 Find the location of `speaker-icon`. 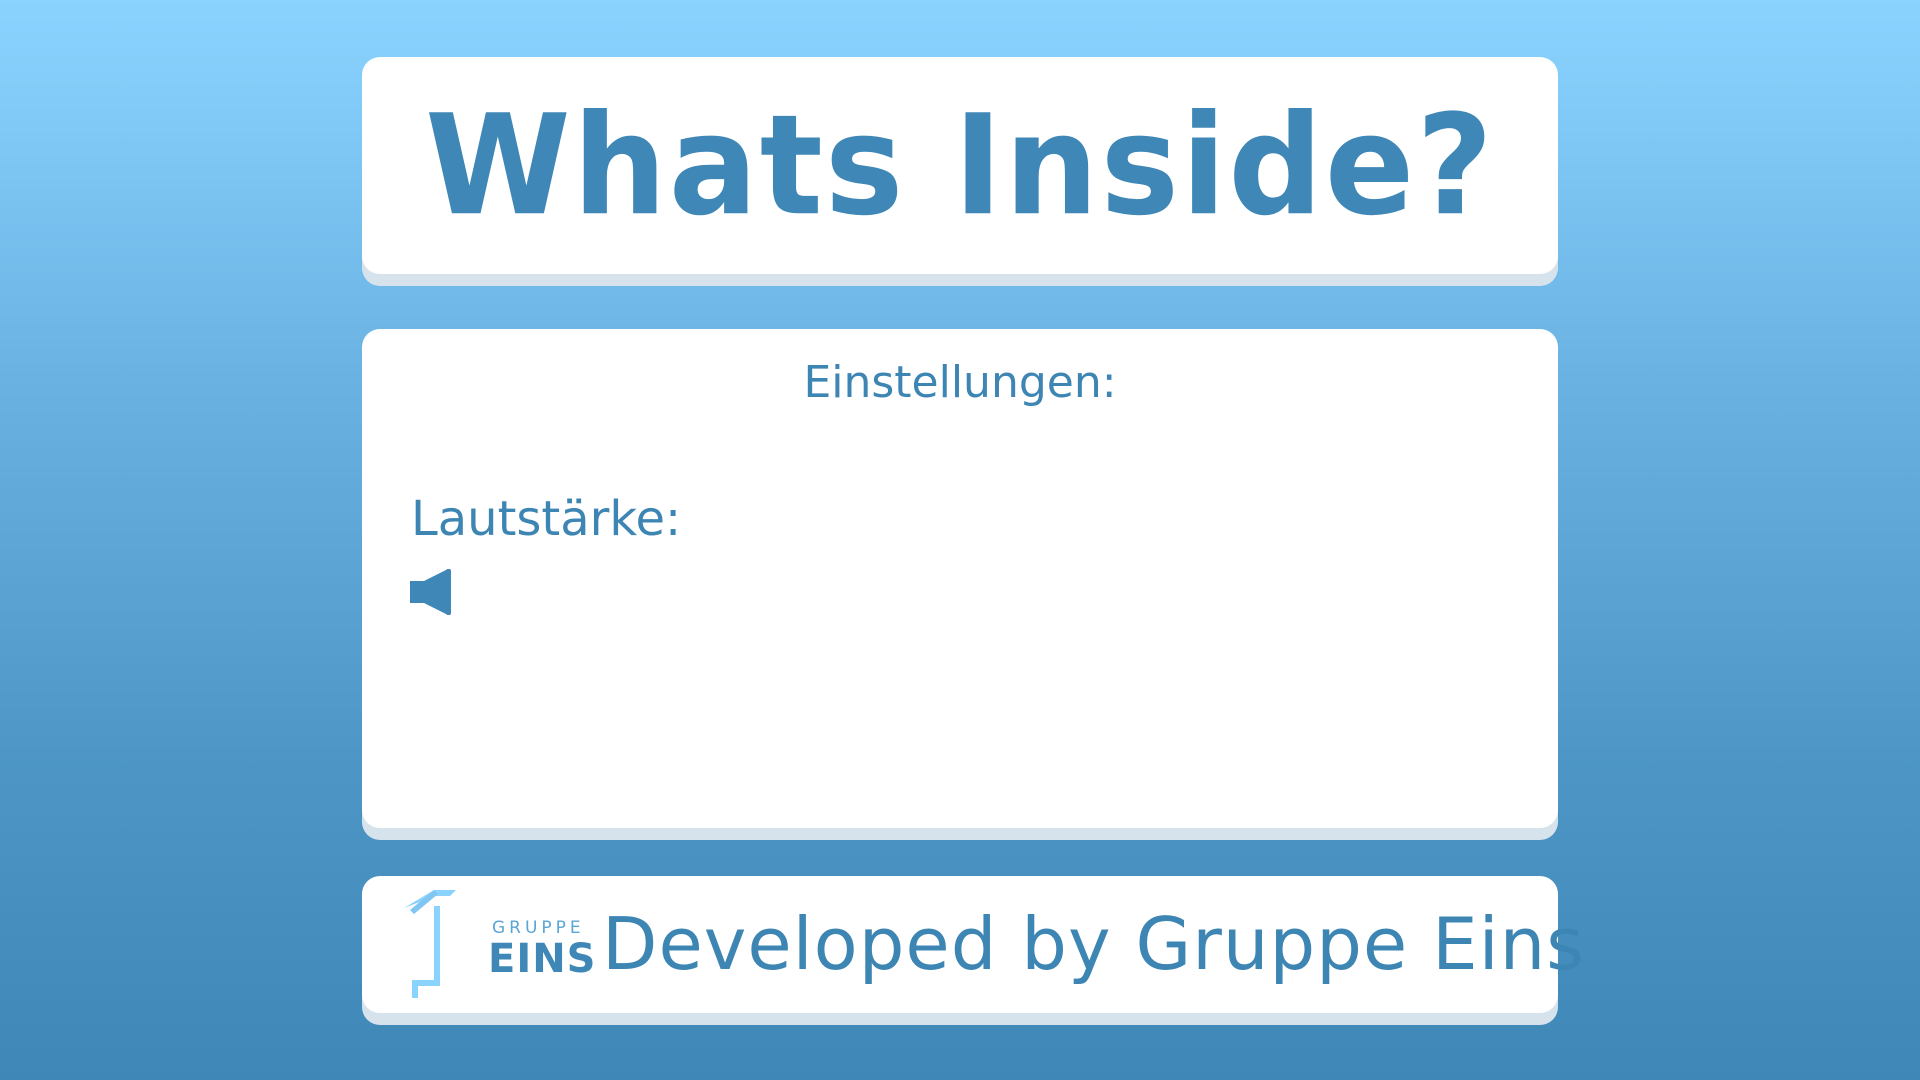

speaker-icon is located at coordinates (431, 592).